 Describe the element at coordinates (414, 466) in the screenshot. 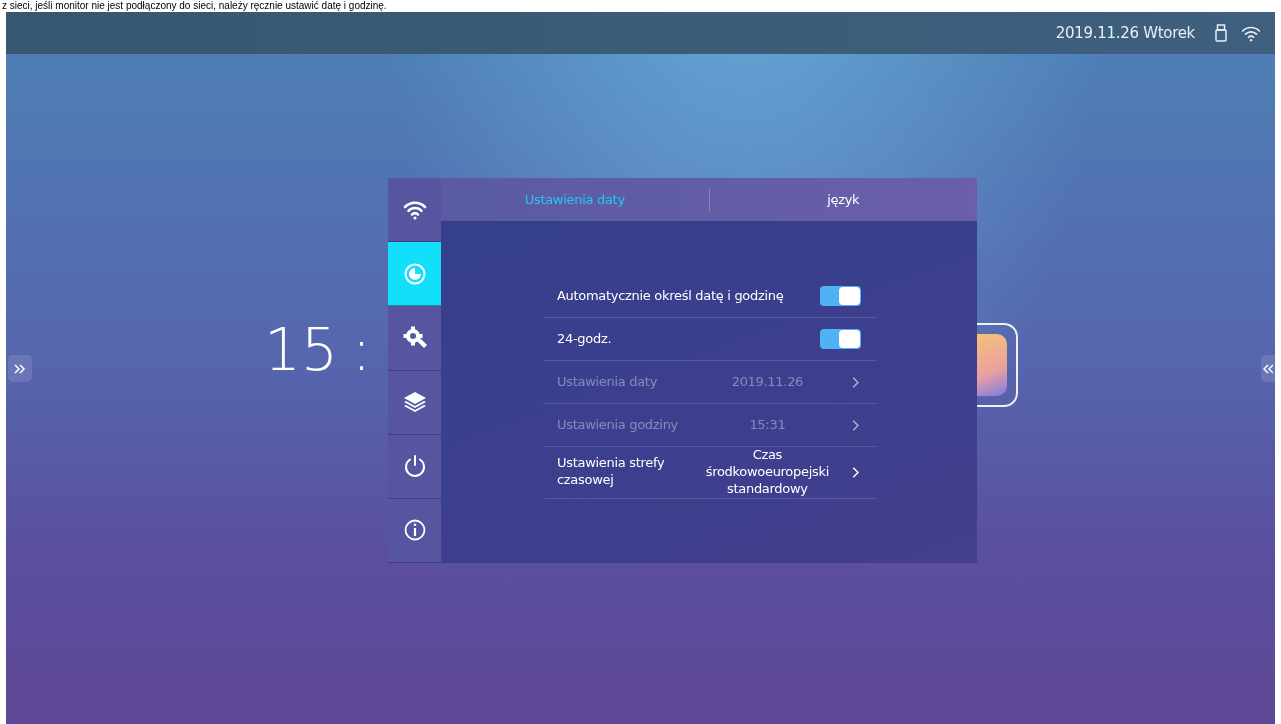

I see `power-icon` at that location.